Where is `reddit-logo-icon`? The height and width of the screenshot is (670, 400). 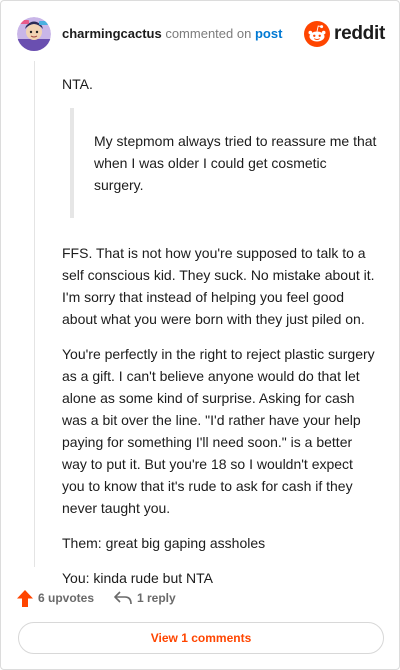
reddit-logo-icon is located at coordinates (317, 34).